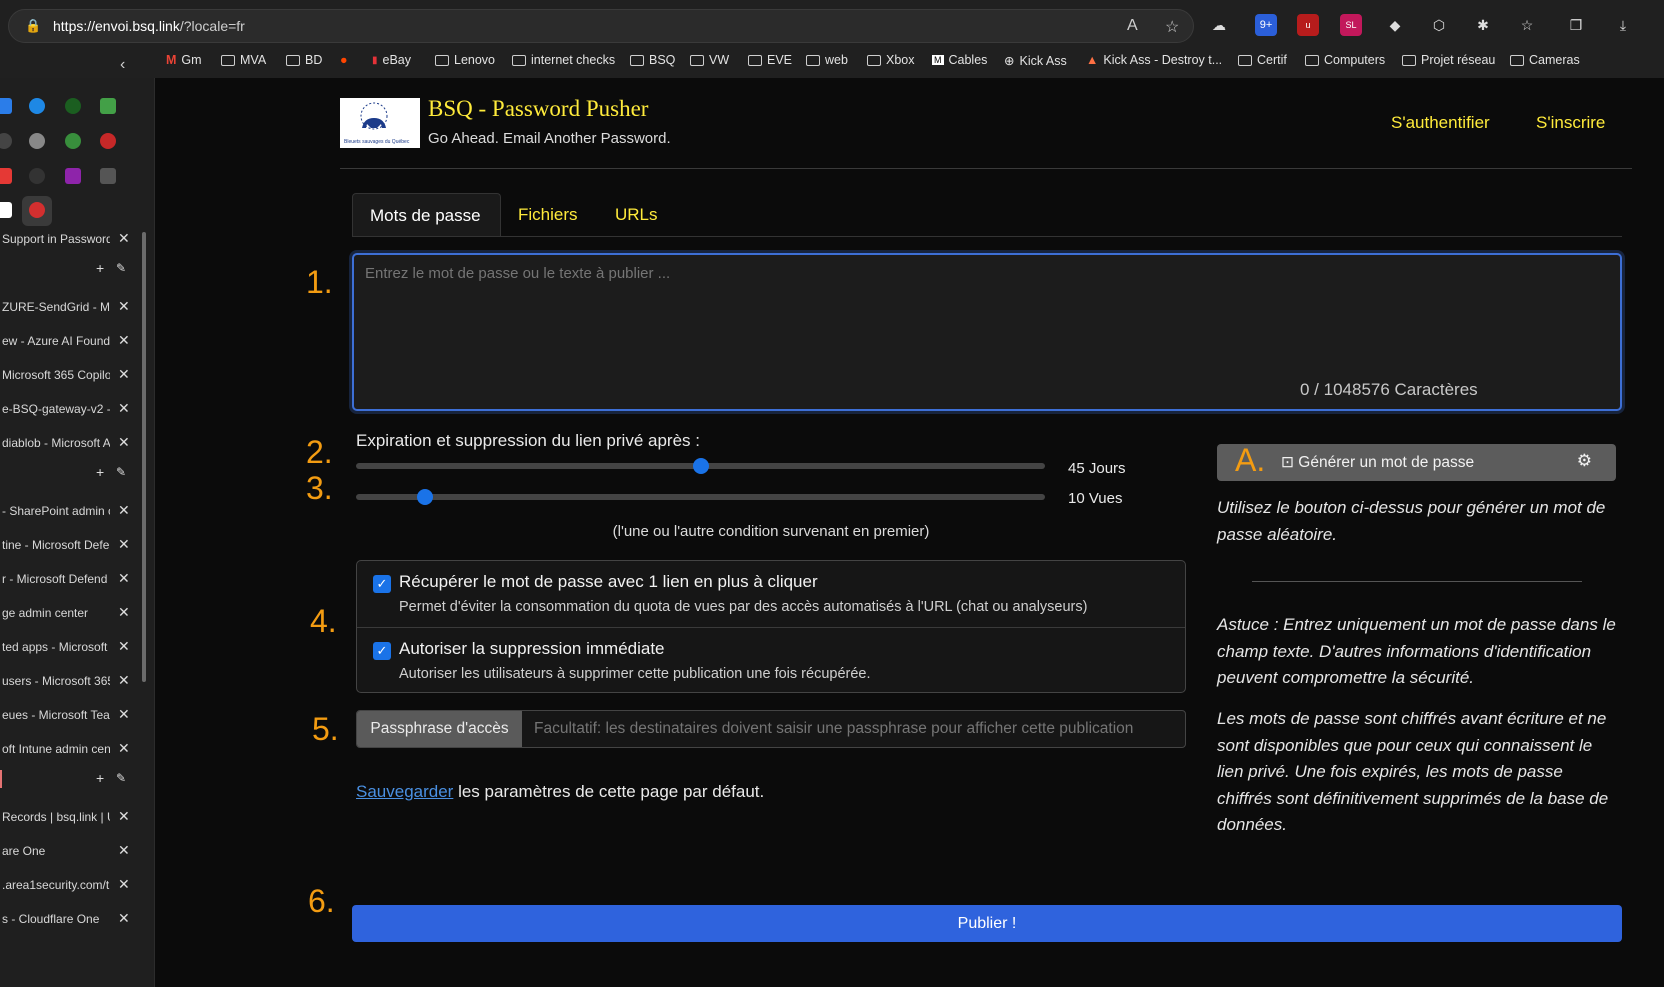 The width and height of the screenshot is (1664, 987). I want to click on publish-button: Publier !, so click(987, 923).